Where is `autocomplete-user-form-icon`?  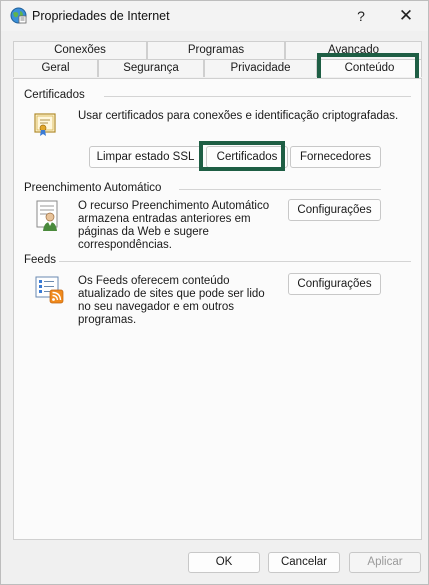 autocomplete-user-form-icon is located at coordinates (49, 217).